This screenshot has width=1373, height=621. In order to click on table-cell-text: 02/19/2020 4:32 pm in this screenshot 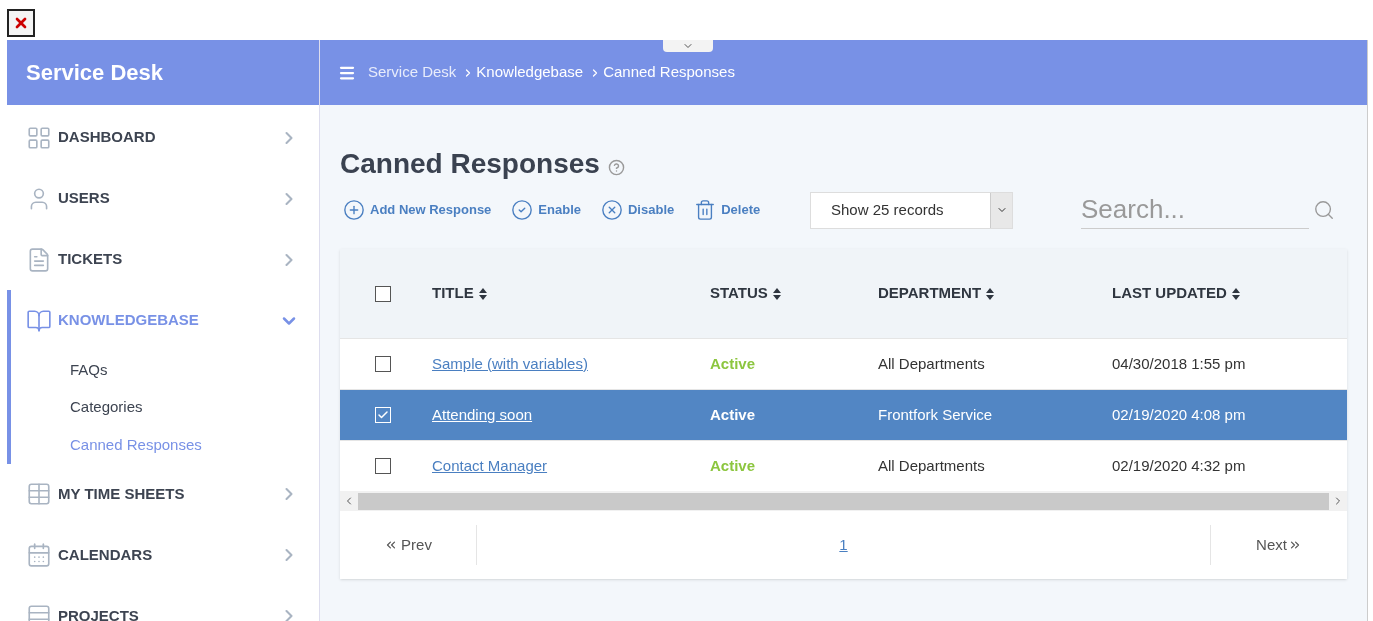, I will do `click(1179, 465)`.